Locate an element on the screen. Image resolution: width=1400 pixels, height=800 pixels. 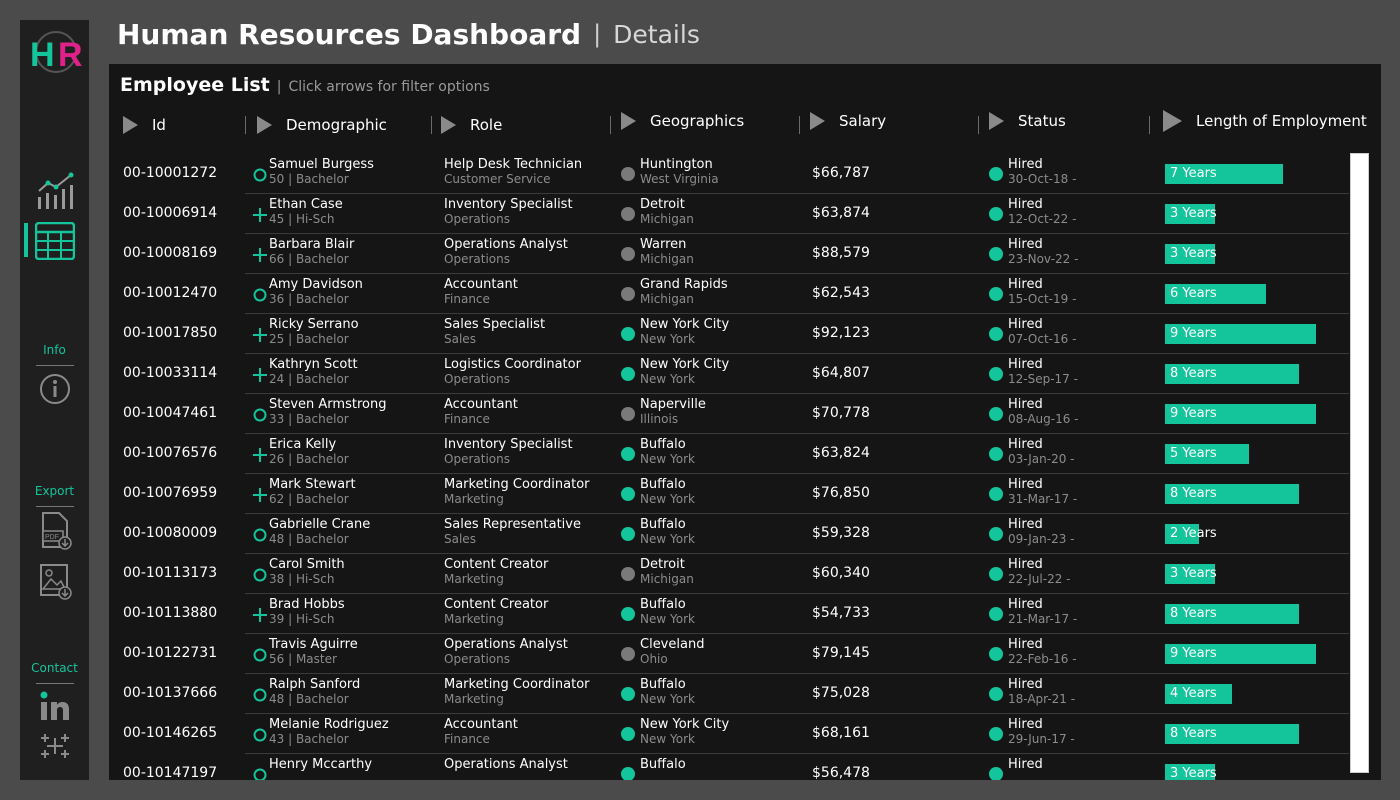
employee-id: 00-10113173 is located at coordinates (170, 573).